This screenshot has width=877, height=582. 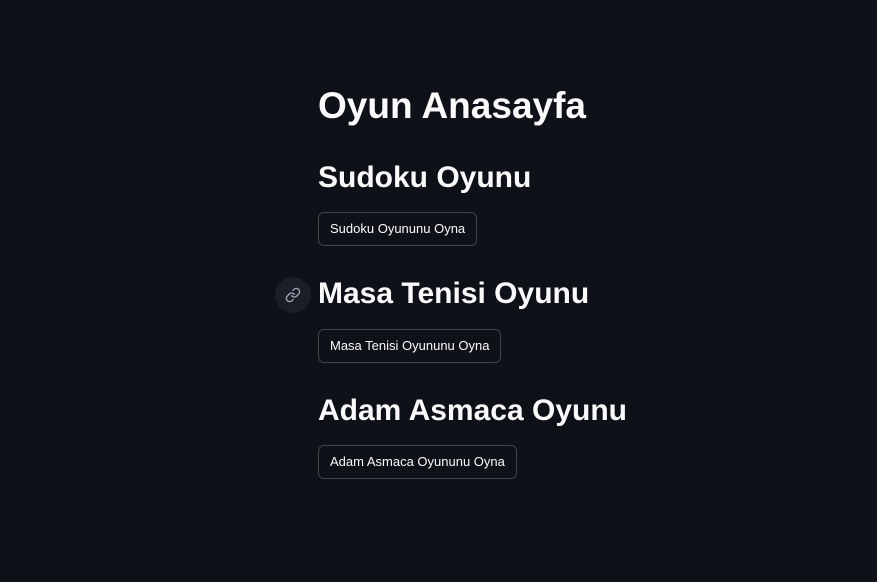 I want to click on play-hangman-button: Adam Asmaca Oyununu Oyna, so click(x=417, y=462).